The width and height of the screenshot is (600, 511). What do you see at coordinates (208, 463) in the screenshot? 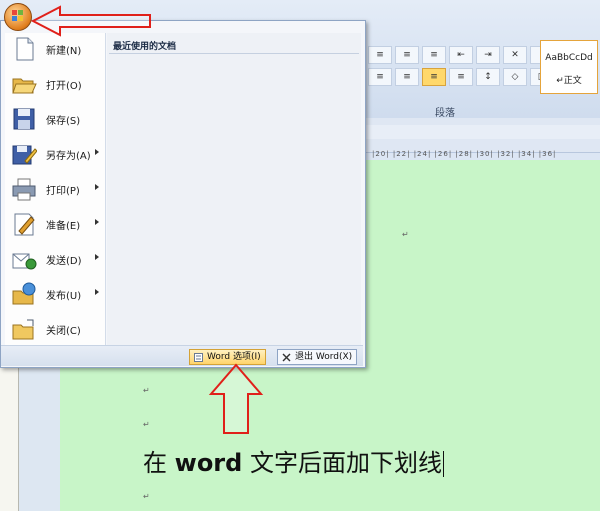
I see `document-text-bold: word` at bounding box center [208, 463].